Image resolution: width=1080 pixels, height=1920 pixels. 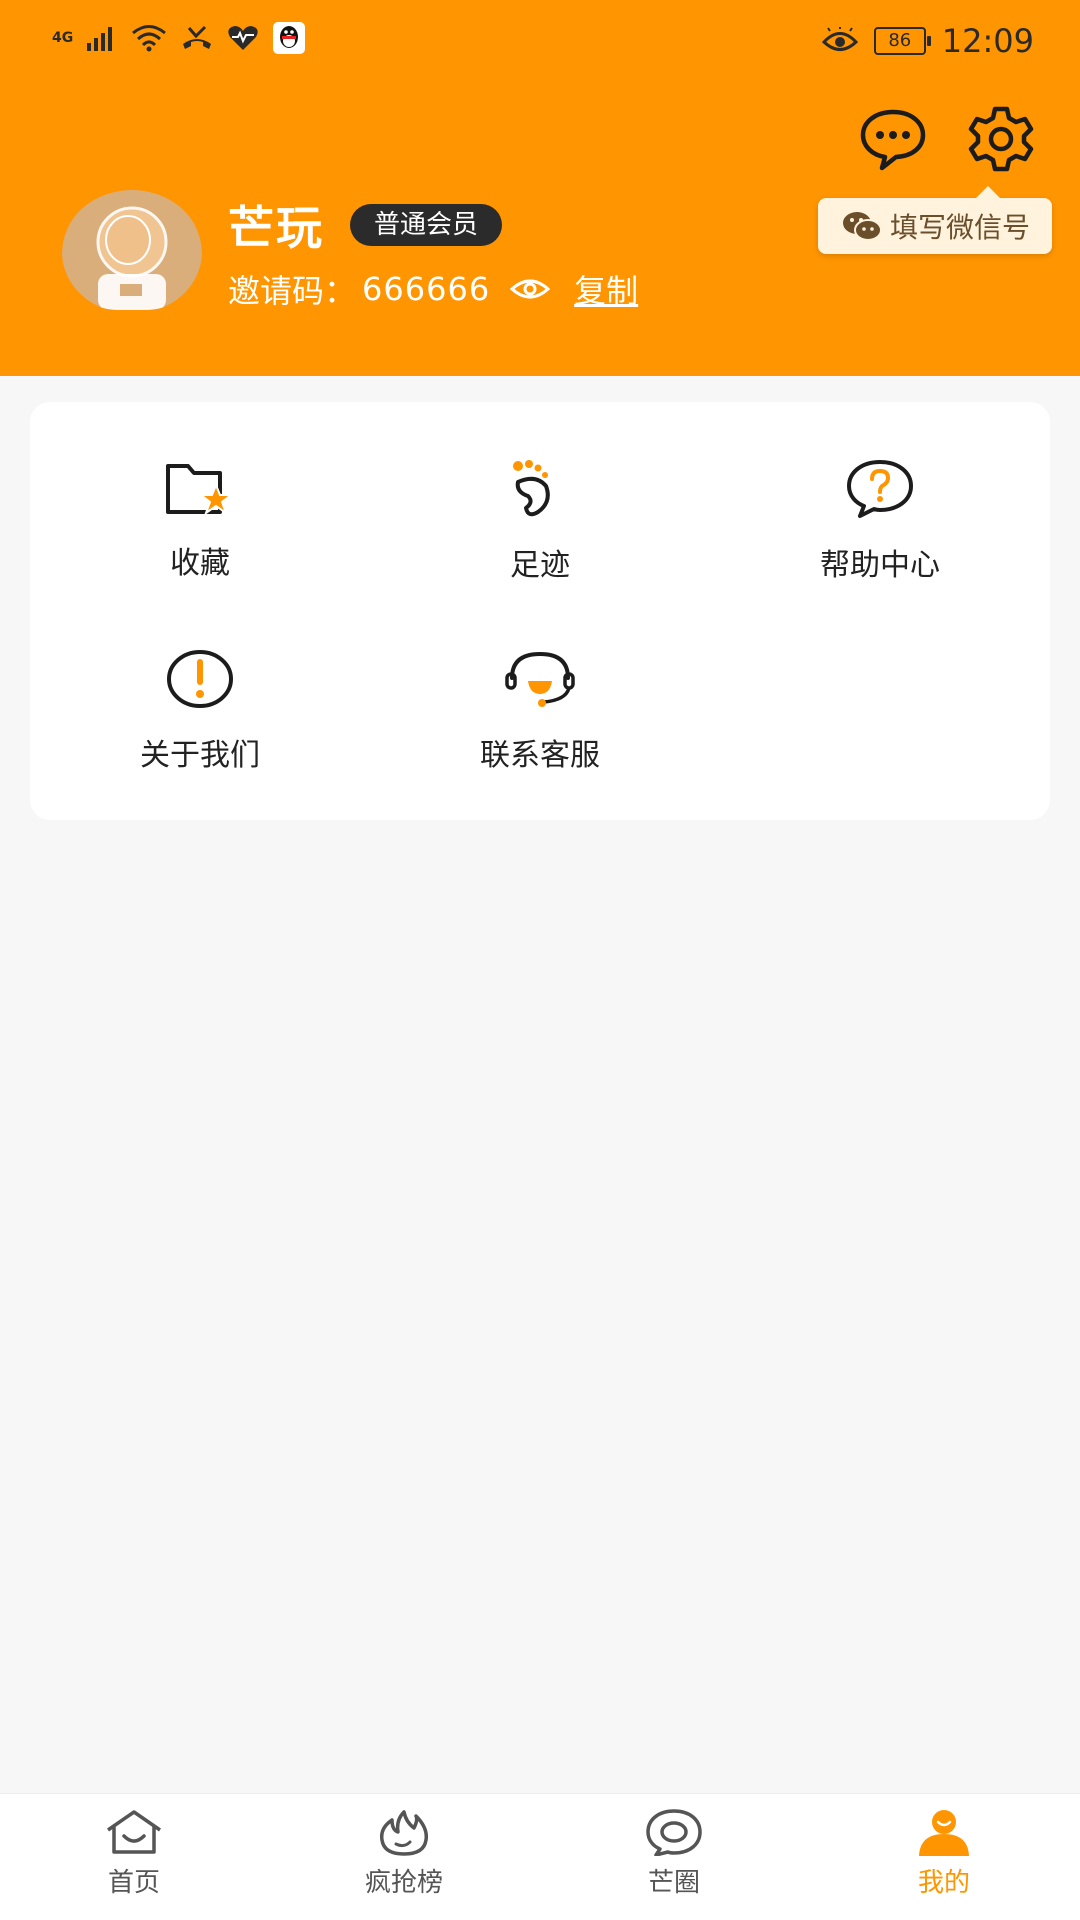 I want to click on menu-item-favorites: 收藏, so click(x=200, y=520).